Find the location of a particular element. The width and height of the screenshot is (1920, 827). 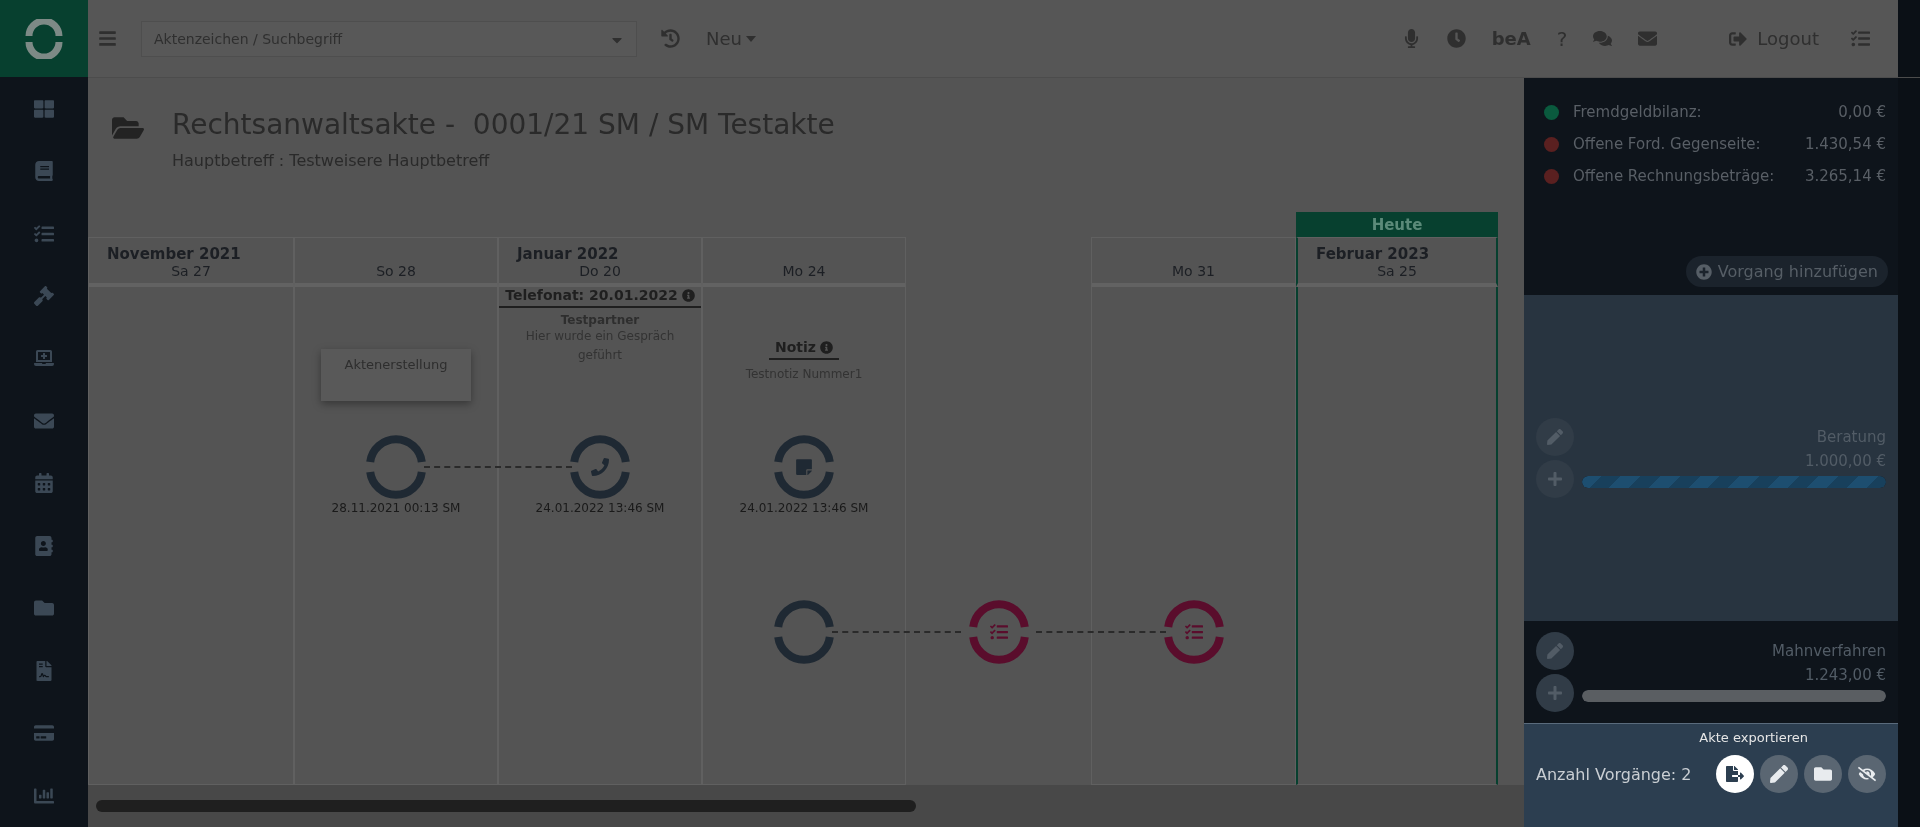

logo-icon is located at coordinates (44, 38).